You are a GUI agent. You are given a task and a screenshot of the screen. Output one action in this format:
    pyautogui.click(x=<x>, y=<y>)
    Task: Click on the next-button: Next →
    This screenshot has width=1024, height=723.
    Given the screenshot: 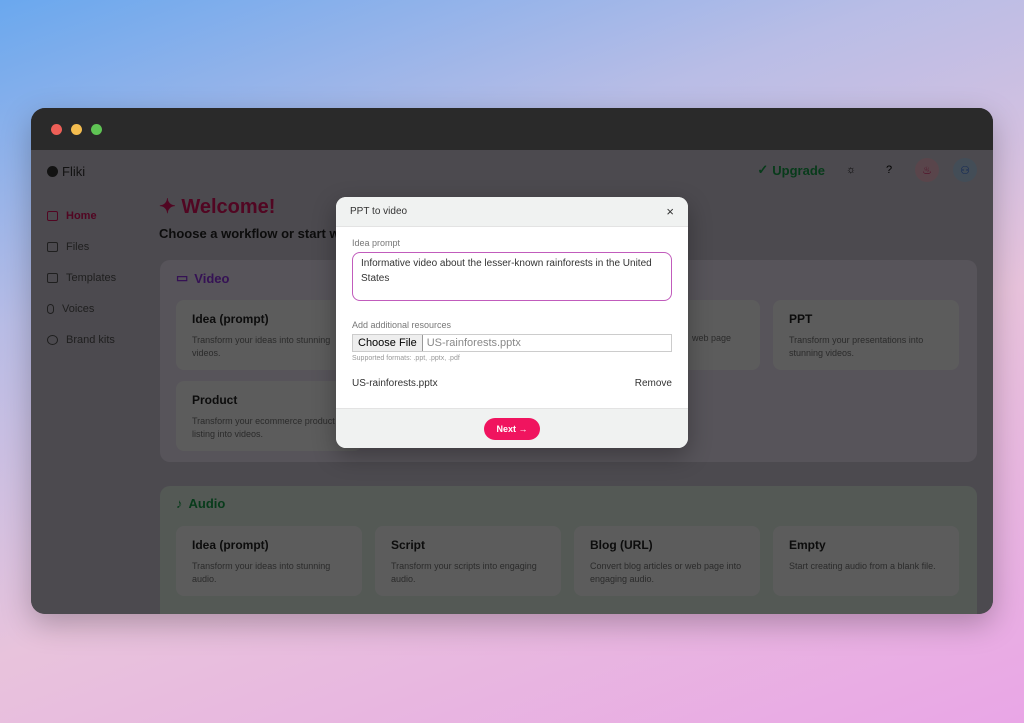 What is the action you would take?
    pyautogui.click(x=512, y=428)
    